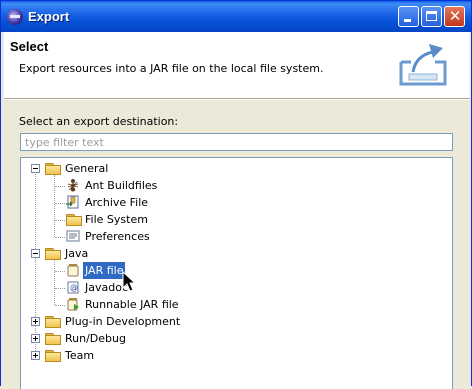 This screenshot has width=472, height=389. I want to click on header-separator, so click(237, 99).